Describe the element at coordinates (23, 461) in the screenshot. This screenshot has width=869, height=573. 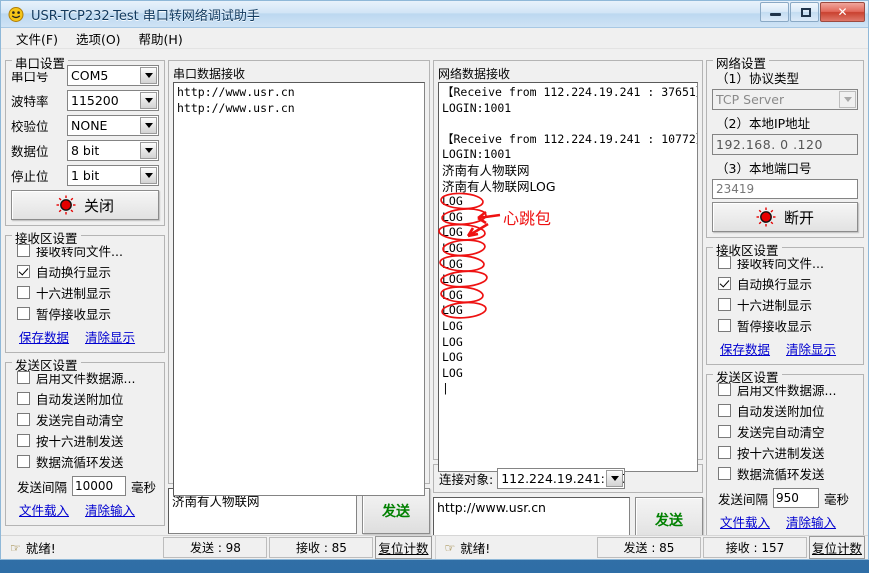
I see `checkbox-loop-send` at that location.